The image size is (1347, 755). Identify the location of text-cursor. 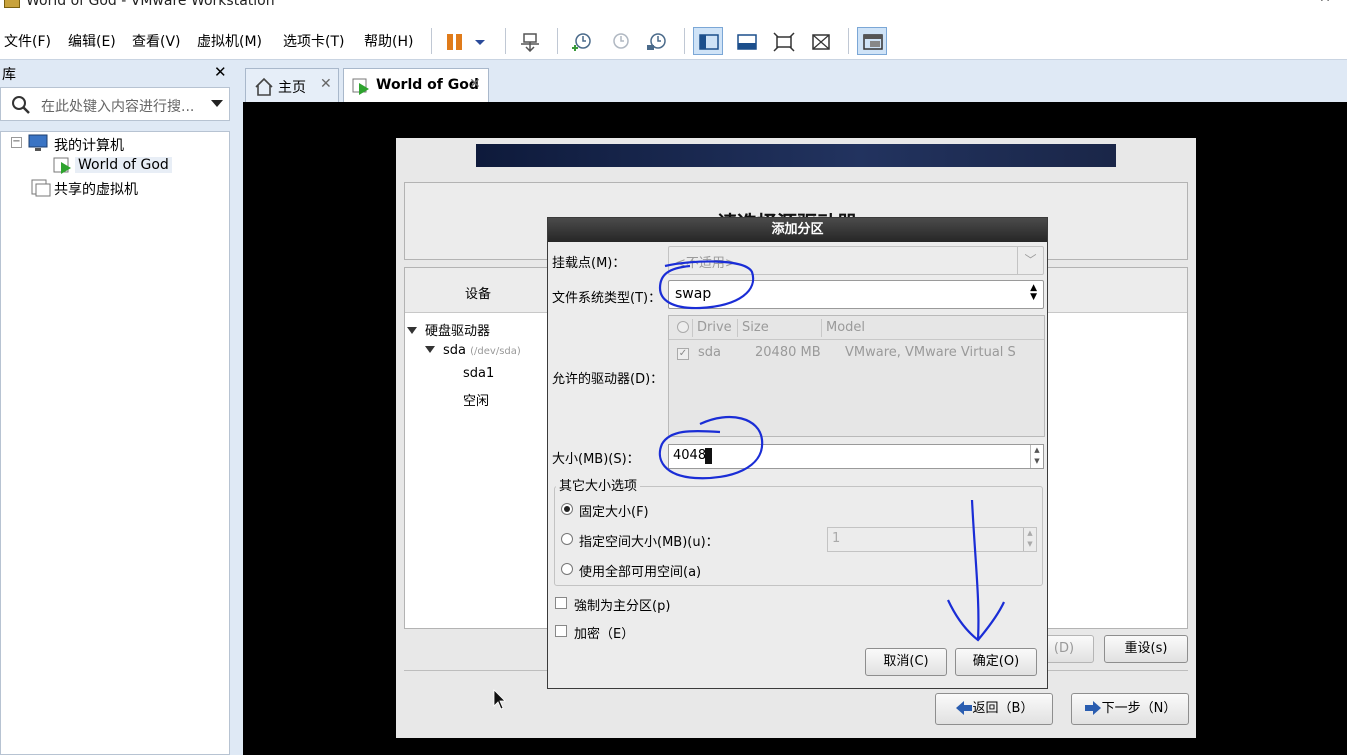
(708, 456).